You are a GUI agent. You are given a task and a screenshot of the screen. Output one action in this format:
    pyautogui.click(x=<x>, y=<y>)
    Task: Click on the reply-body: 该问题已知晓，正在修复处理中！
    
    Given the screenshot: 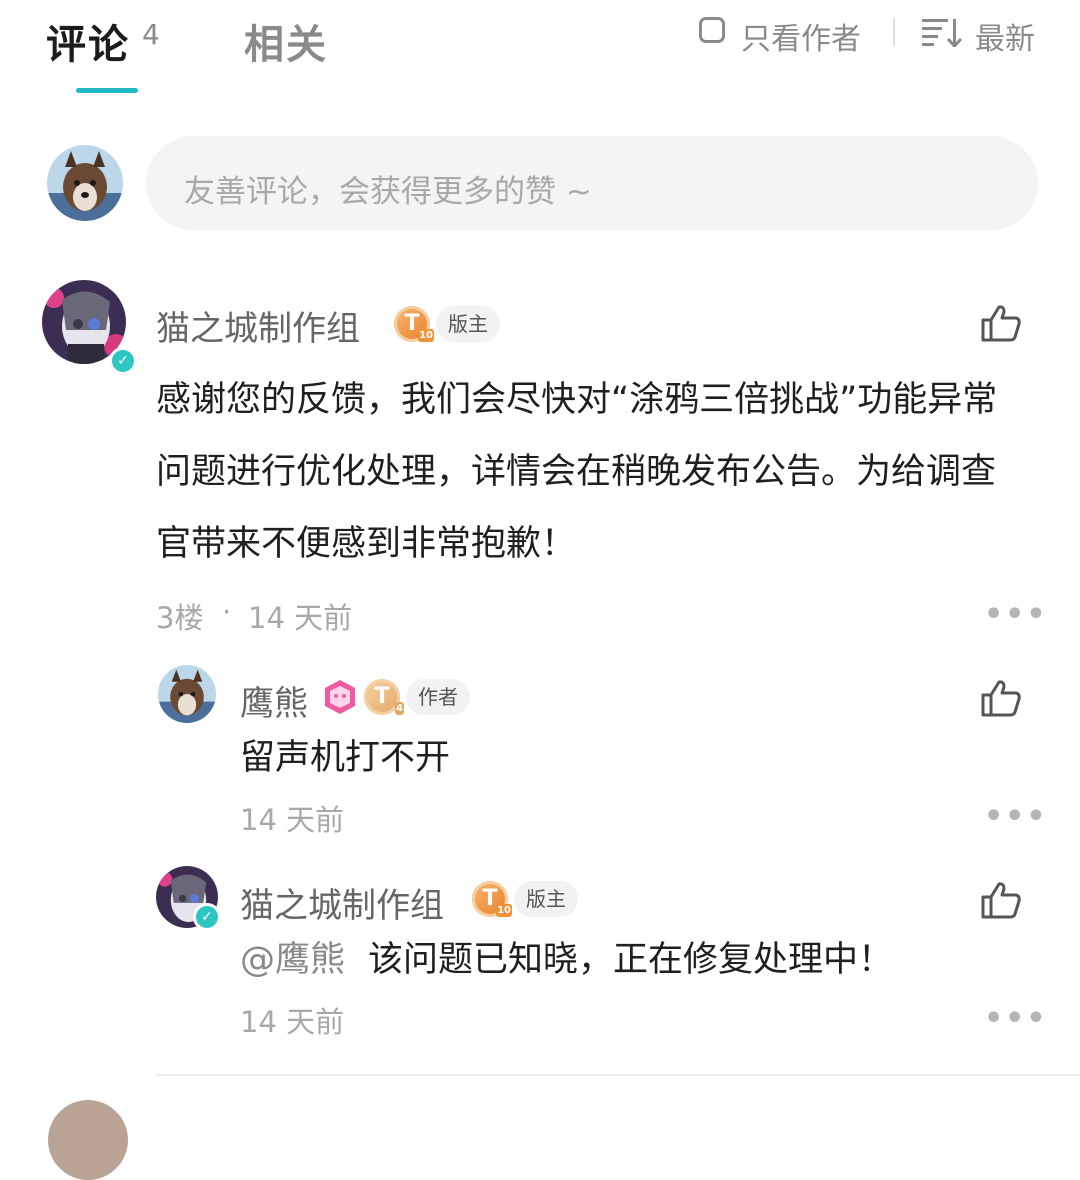 What is the action you would take?
    pyautogui.click(x=631, y=960)
    